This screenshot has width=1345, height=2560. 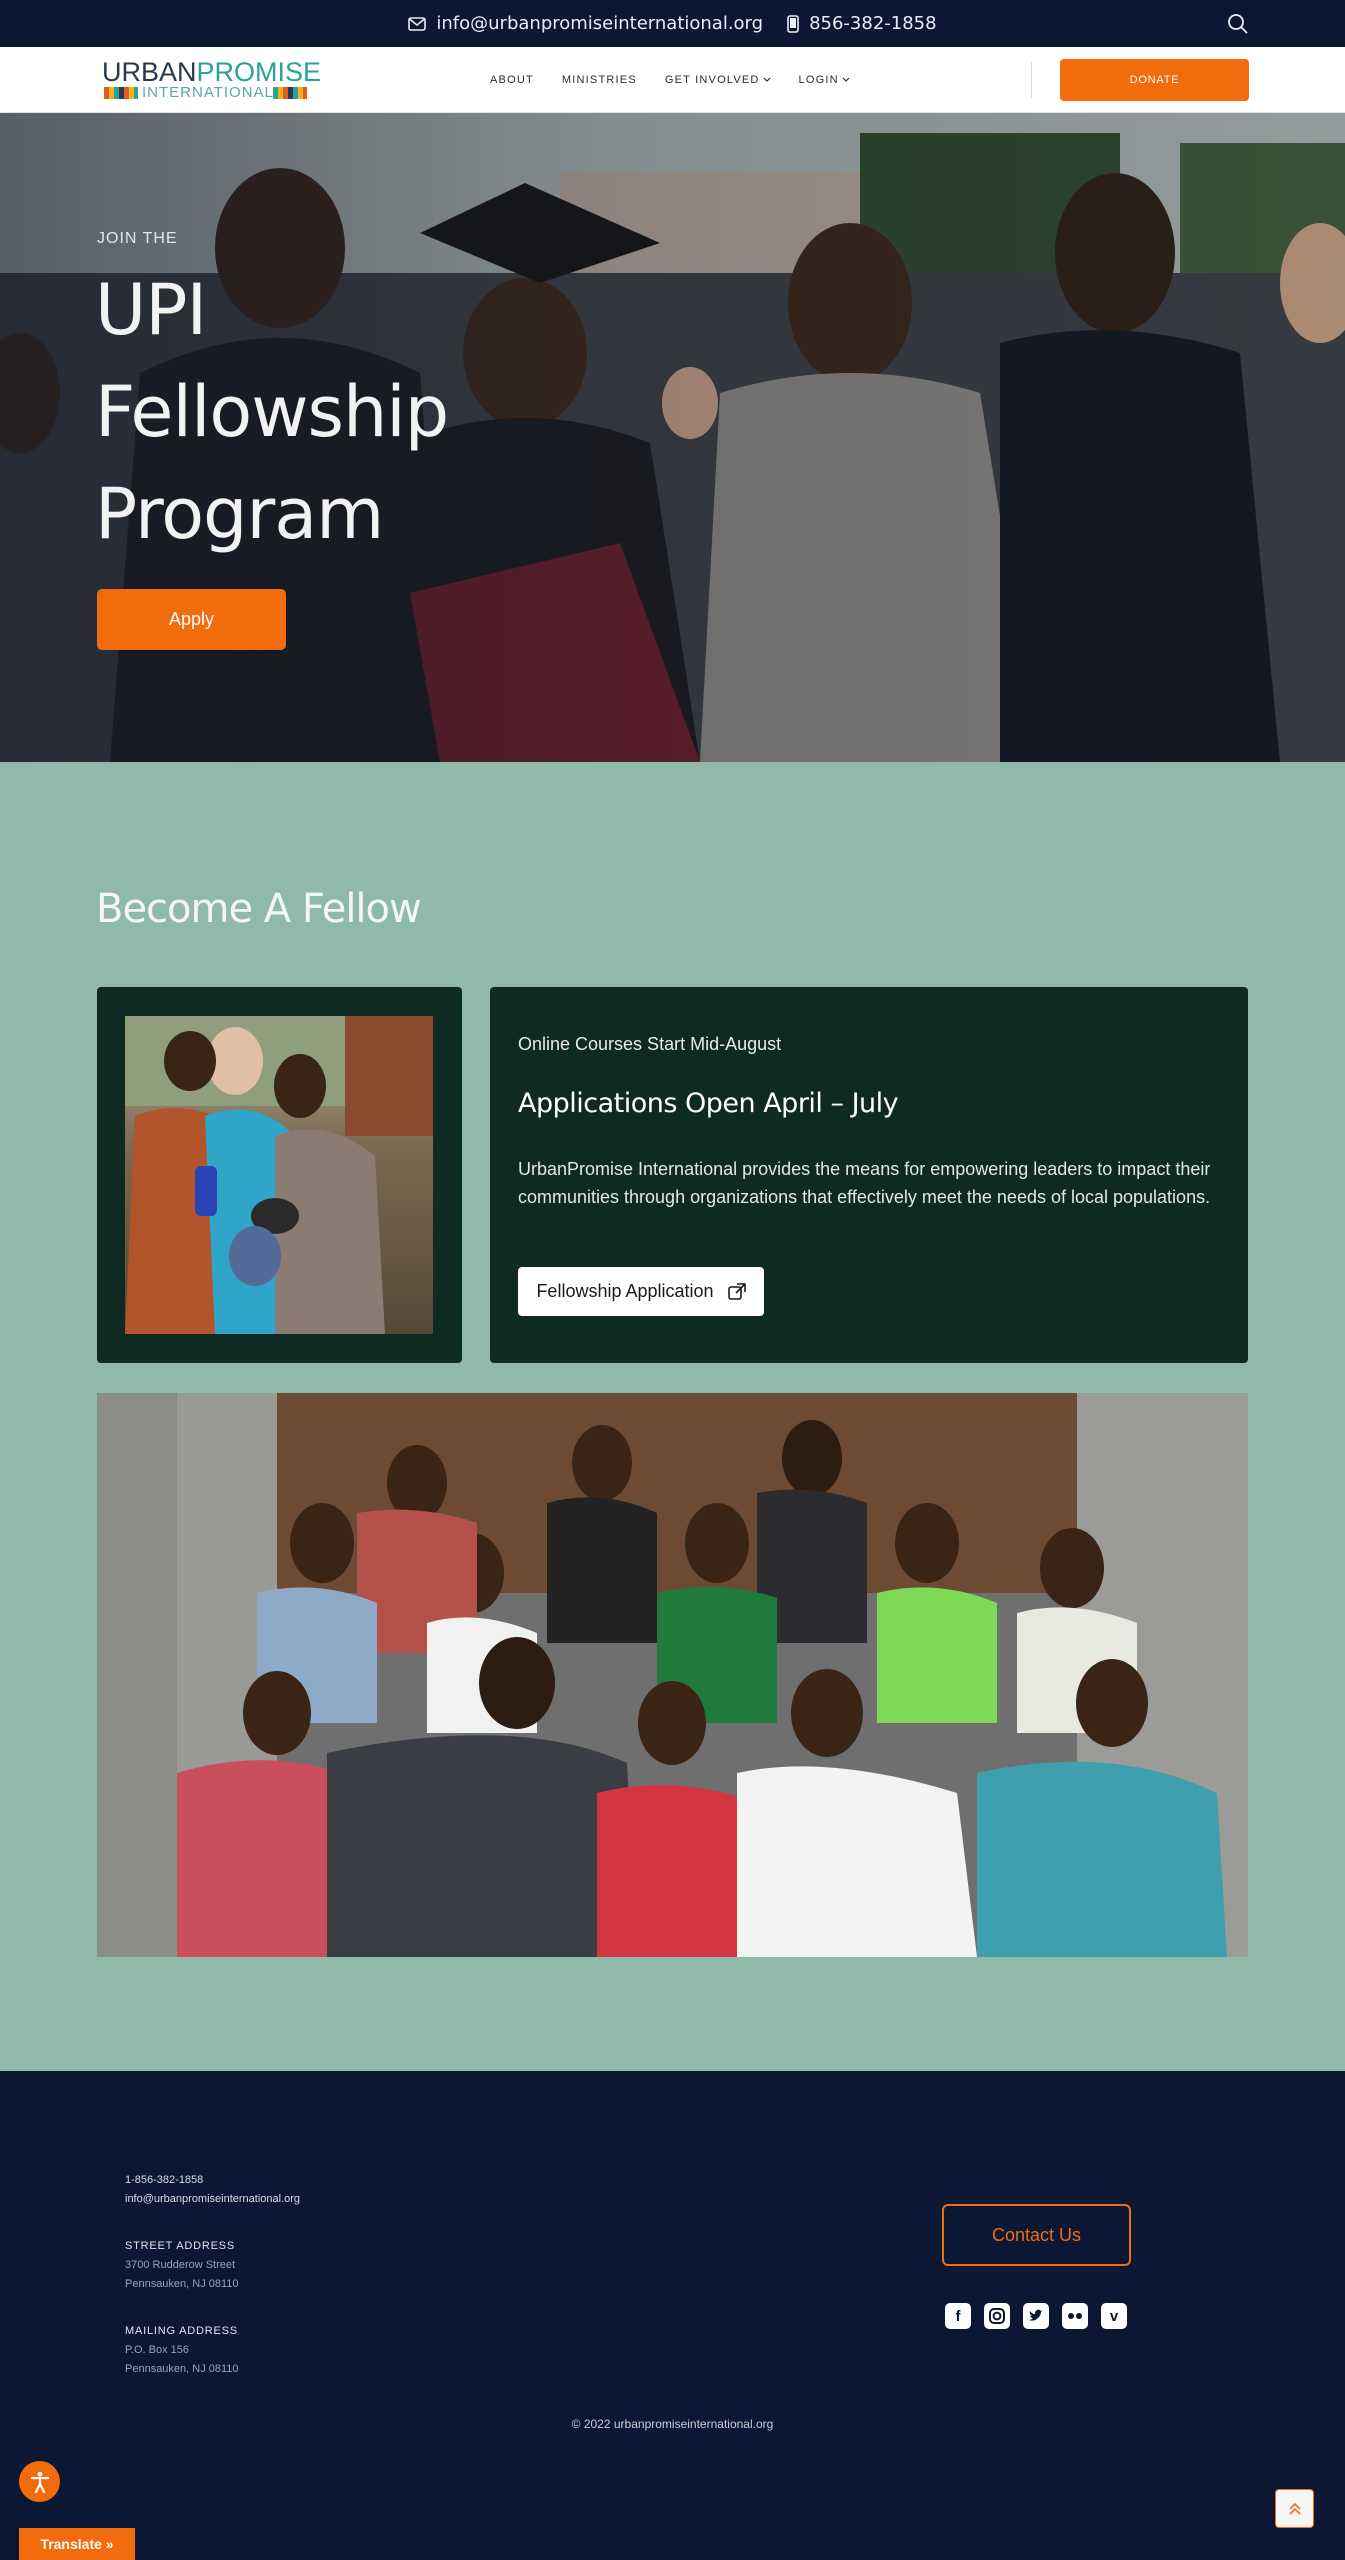 I want to click on envelope-icon, so click(x=417, y=23).